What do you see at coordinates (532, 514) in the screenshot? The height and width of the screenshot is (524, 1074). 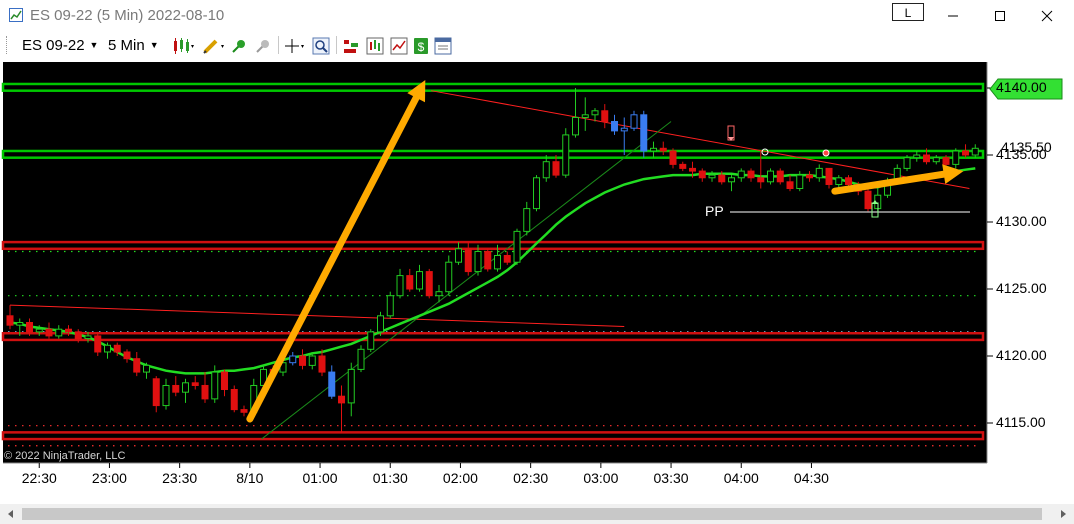 I see `scrollbar-thumb` at bounding box center [532, 514].